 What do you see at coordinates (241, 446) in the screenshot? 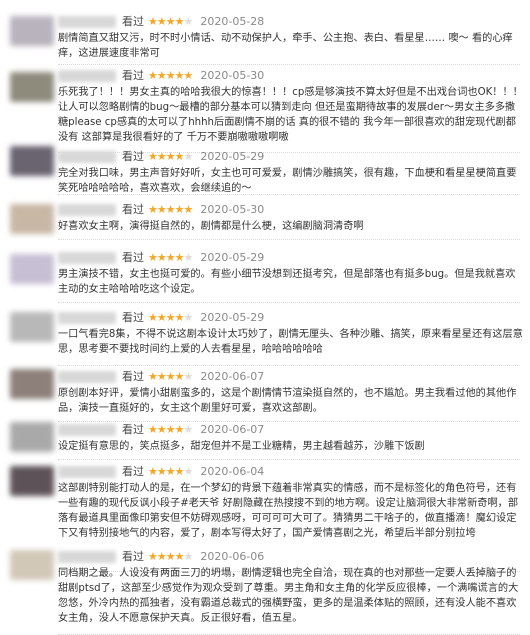
I see `review-text: 设定挺有意思的，笑点挺多，甜宠但并不是工业糖精，男主越看越苏，沙雕下饭剧` at bounding box center [241, 446].